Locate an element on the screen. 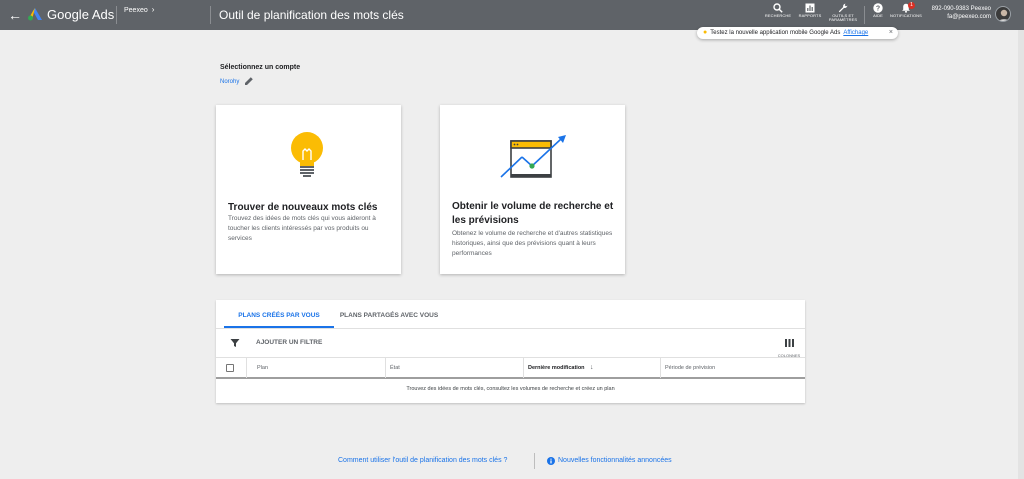 The image size is (1024, 479). filter-icon is located at coordinates (235, 343).